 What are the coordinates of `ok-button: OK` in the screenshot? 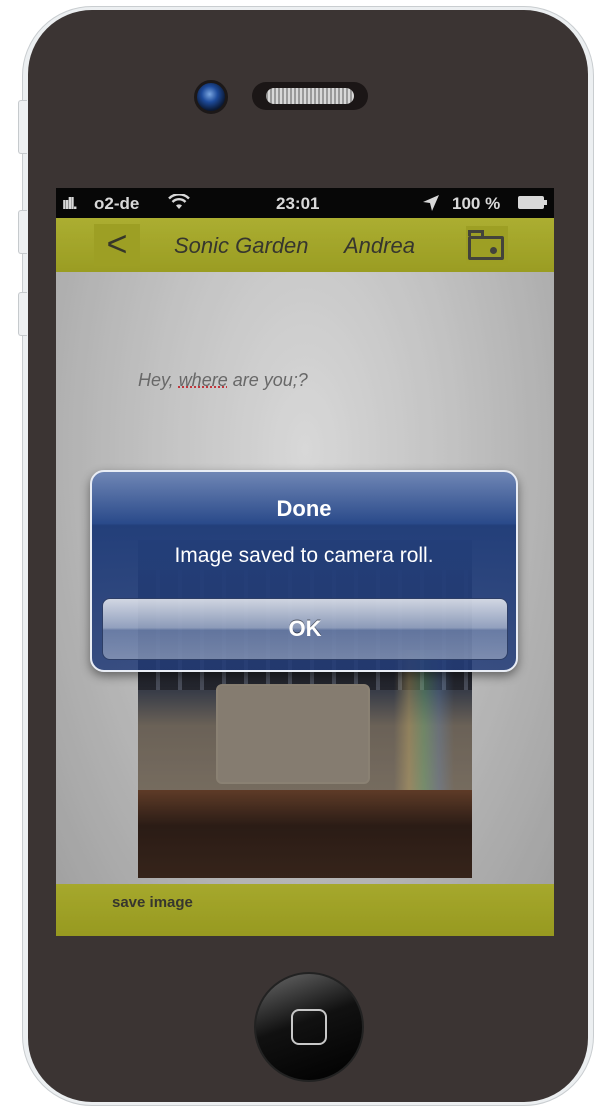 It's located at (305, 629).